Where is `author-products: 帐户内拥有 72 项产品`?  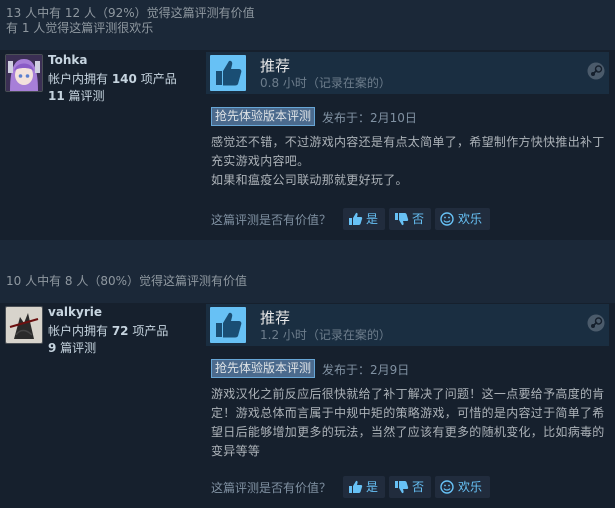
author-products: 帐户内拥有 72 项产品 is located at coordinates (108, 330).